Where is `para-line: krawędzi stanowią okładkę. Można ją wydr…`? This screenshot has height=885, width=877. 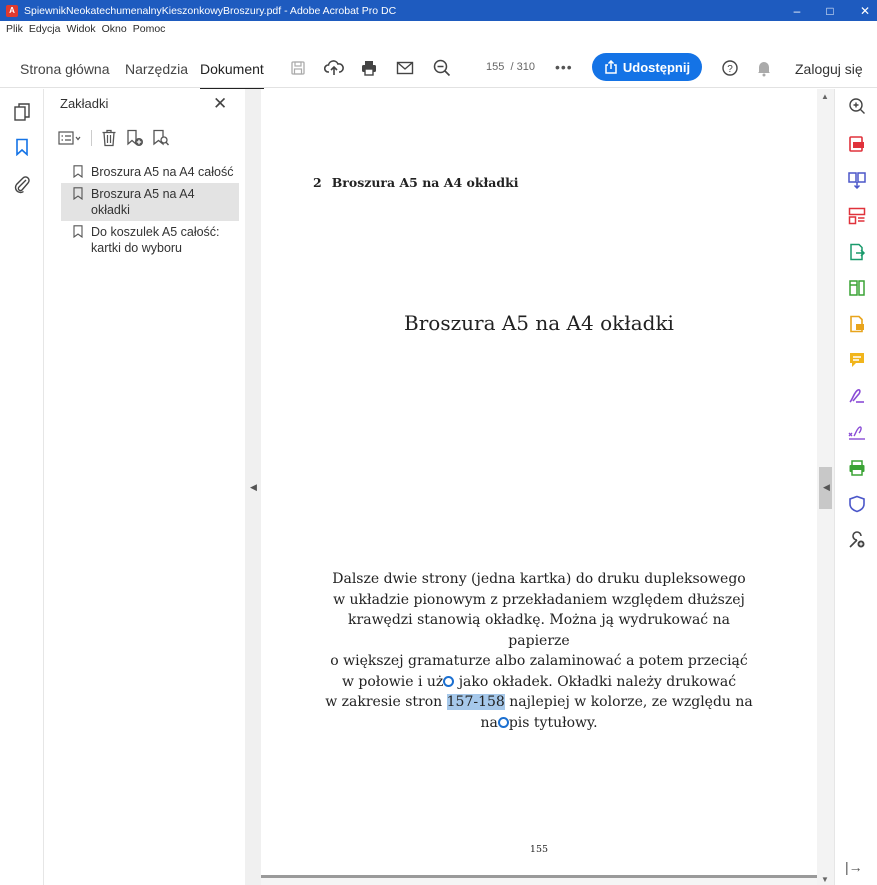
para-line: krawędzi stanowią okładkę. Można ją wydr… is located at coordinates (539, 630).